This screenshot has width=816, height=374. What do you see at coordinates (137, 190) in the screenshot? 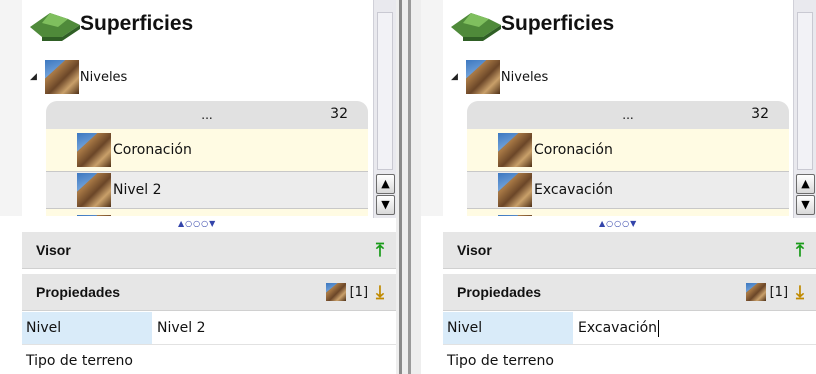
I see `list-item-label: Nivel 2` at bounding box center [137, 190].